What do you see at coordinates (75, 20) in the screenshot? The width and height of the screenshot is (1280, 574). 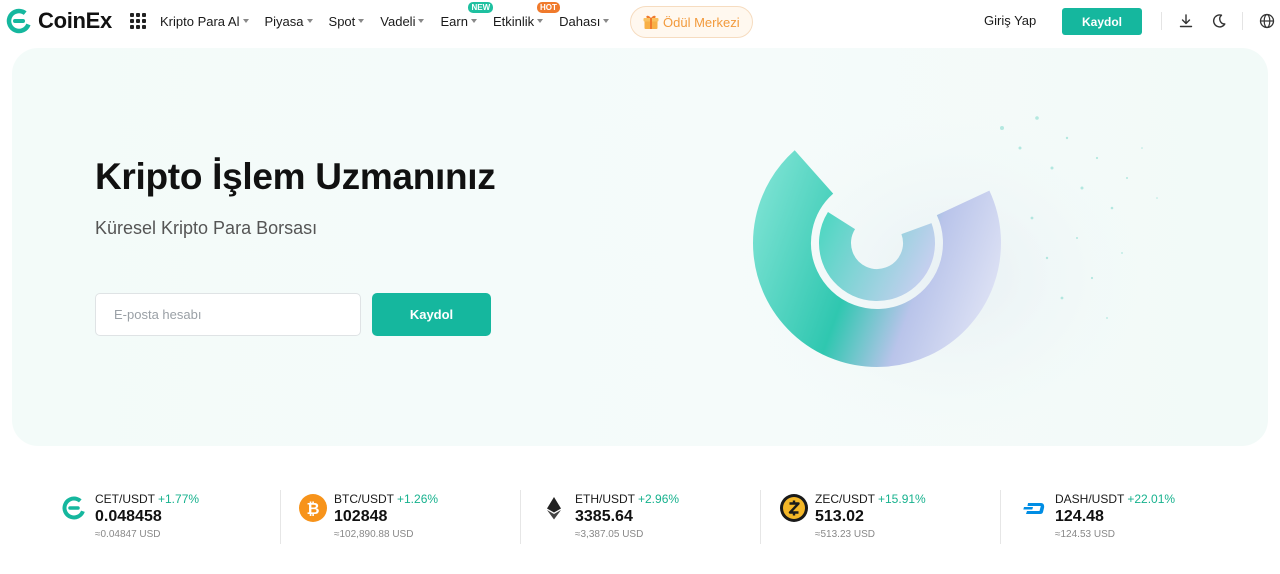 I see `brand-name: CoinEx` at bounding box center [75, 20].